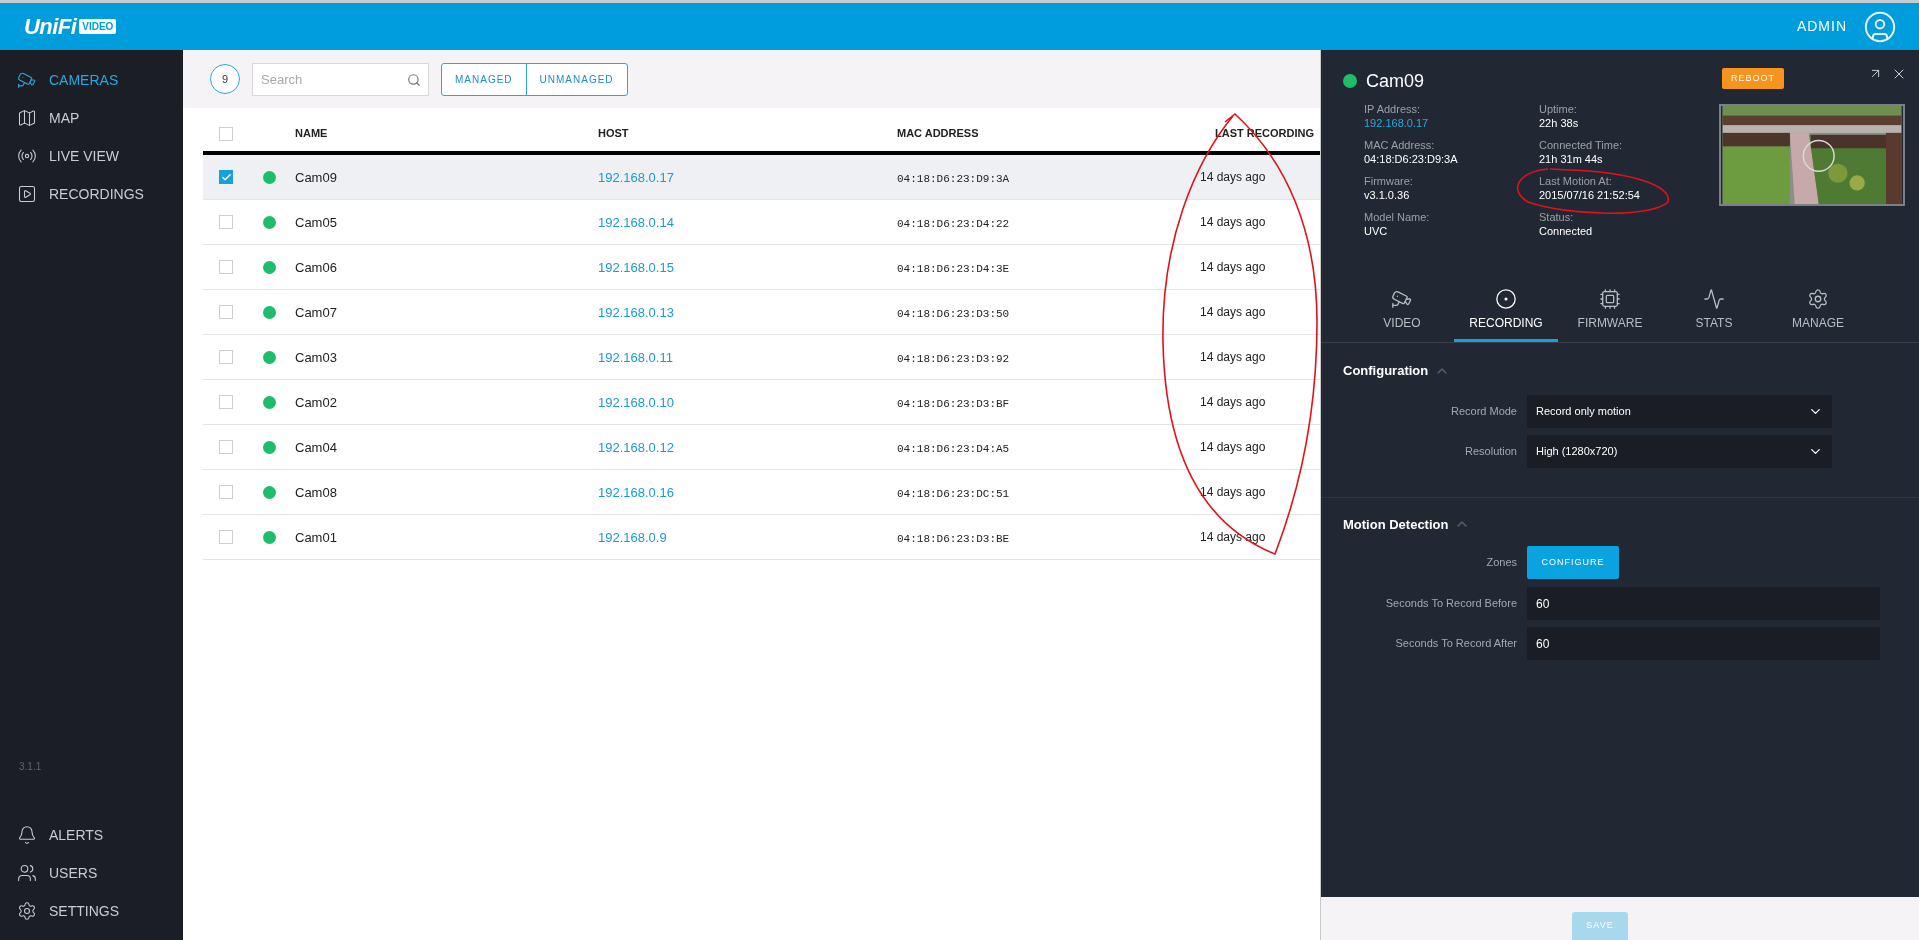  What do you see at coordinates (27, 80) in the screenshot?
I see `cctv-icon` at bounding box center [27, 80].